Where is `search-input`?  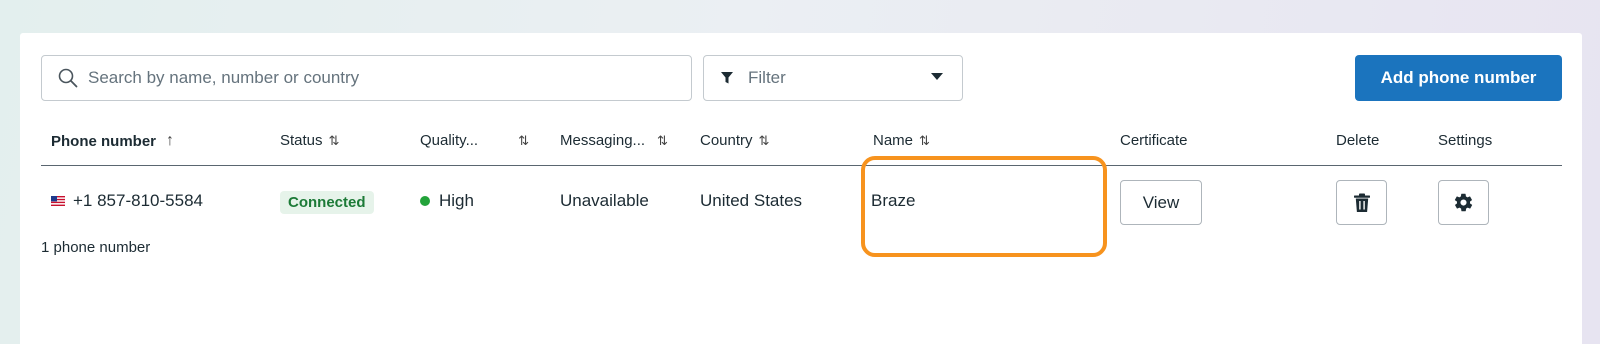 search-input is located at coordinates (368, 78).